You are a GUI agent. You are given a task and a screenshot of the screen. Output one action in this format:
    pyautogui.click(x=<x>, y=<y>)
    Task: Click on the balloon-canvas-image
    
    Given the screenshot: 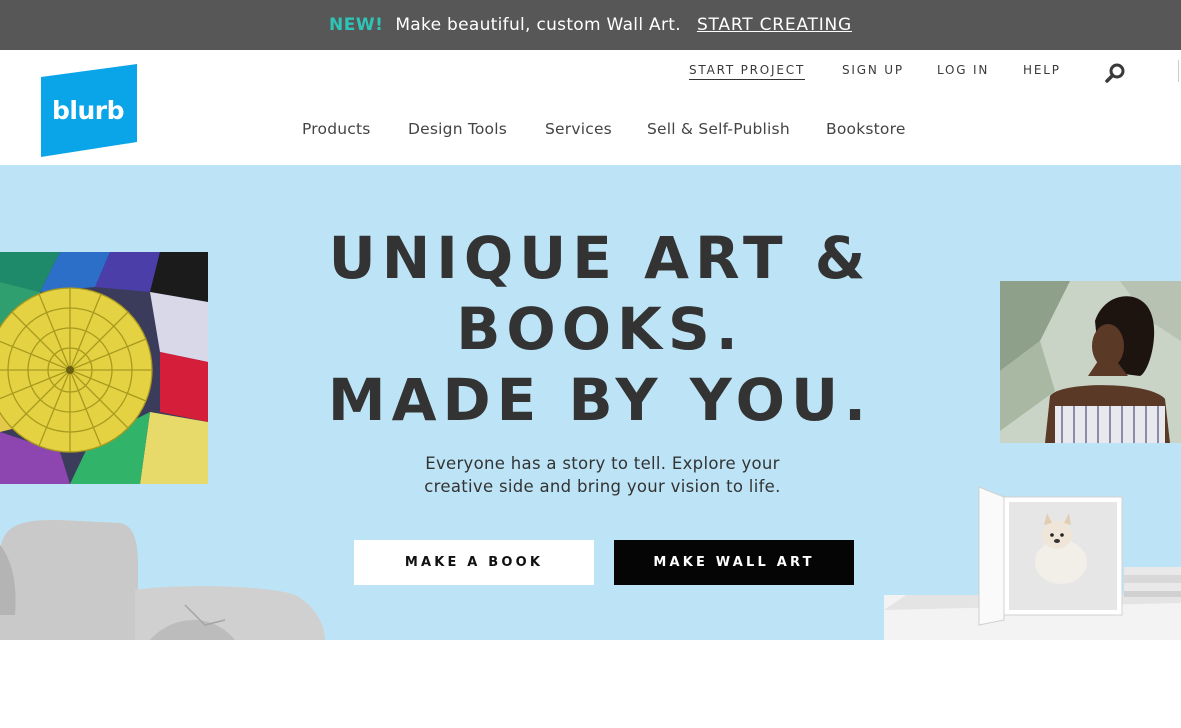 What is the action you would take?
    pyautogui.click(x=104, y=368)
    